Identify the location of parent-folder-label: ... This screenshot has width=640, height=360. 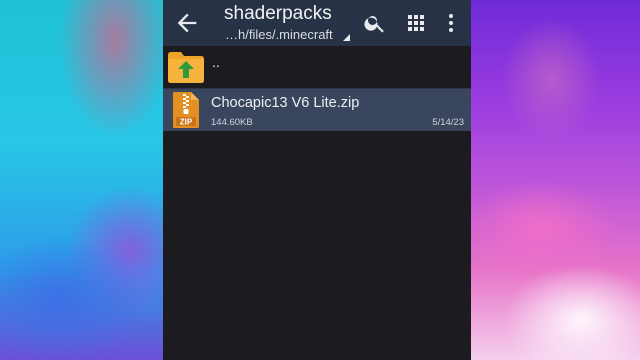
(216, 62).